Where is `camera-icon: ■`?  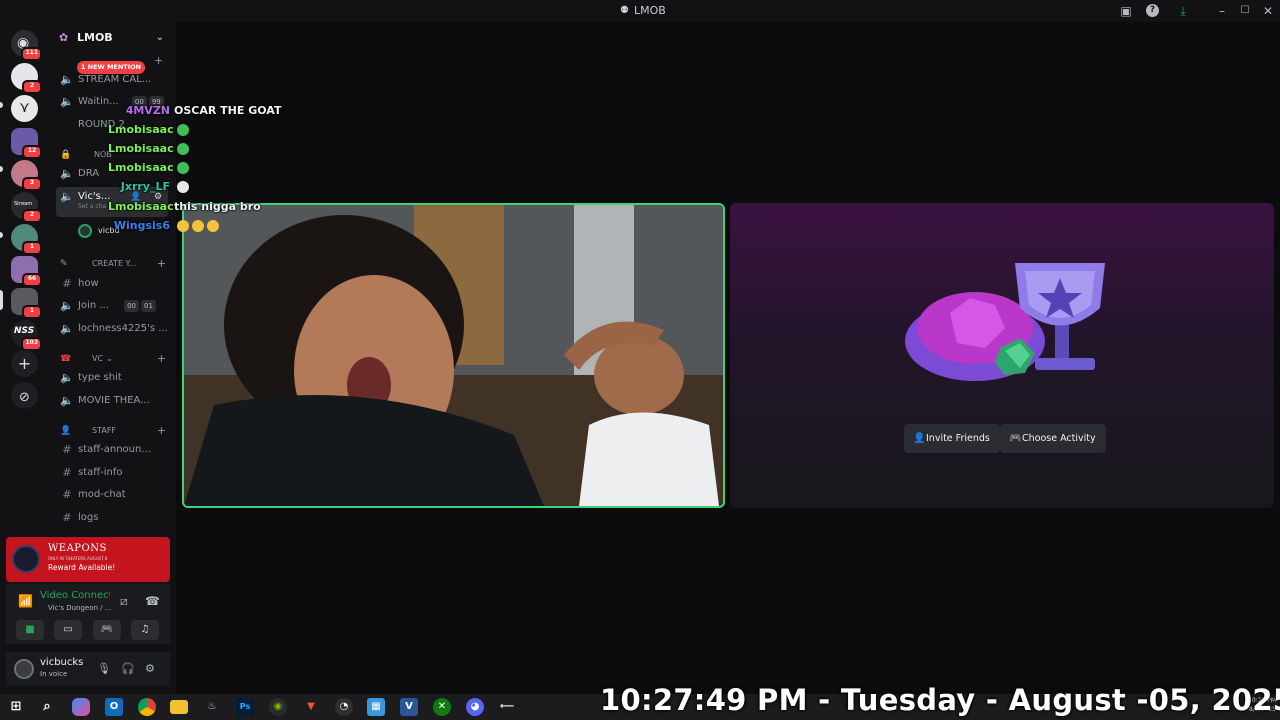
camera-icon: ■ is located at coordinates (30, 629).